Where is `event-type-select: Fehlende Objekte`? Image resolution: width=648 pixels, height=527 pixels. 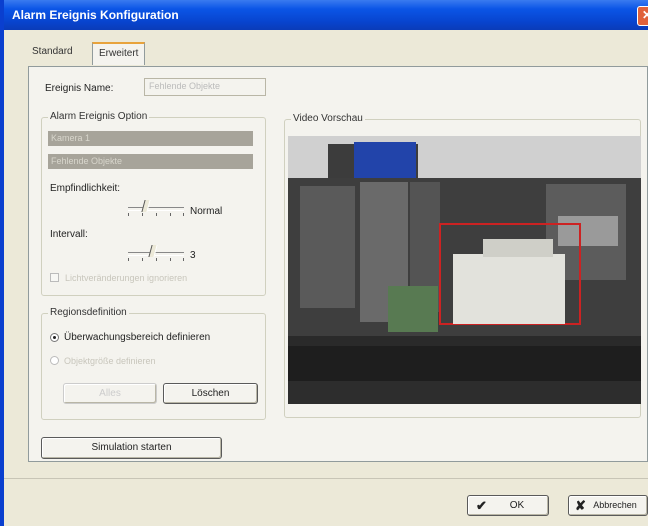
event-type-select: Fehlende Objekte is located at coordinates (150, 161).